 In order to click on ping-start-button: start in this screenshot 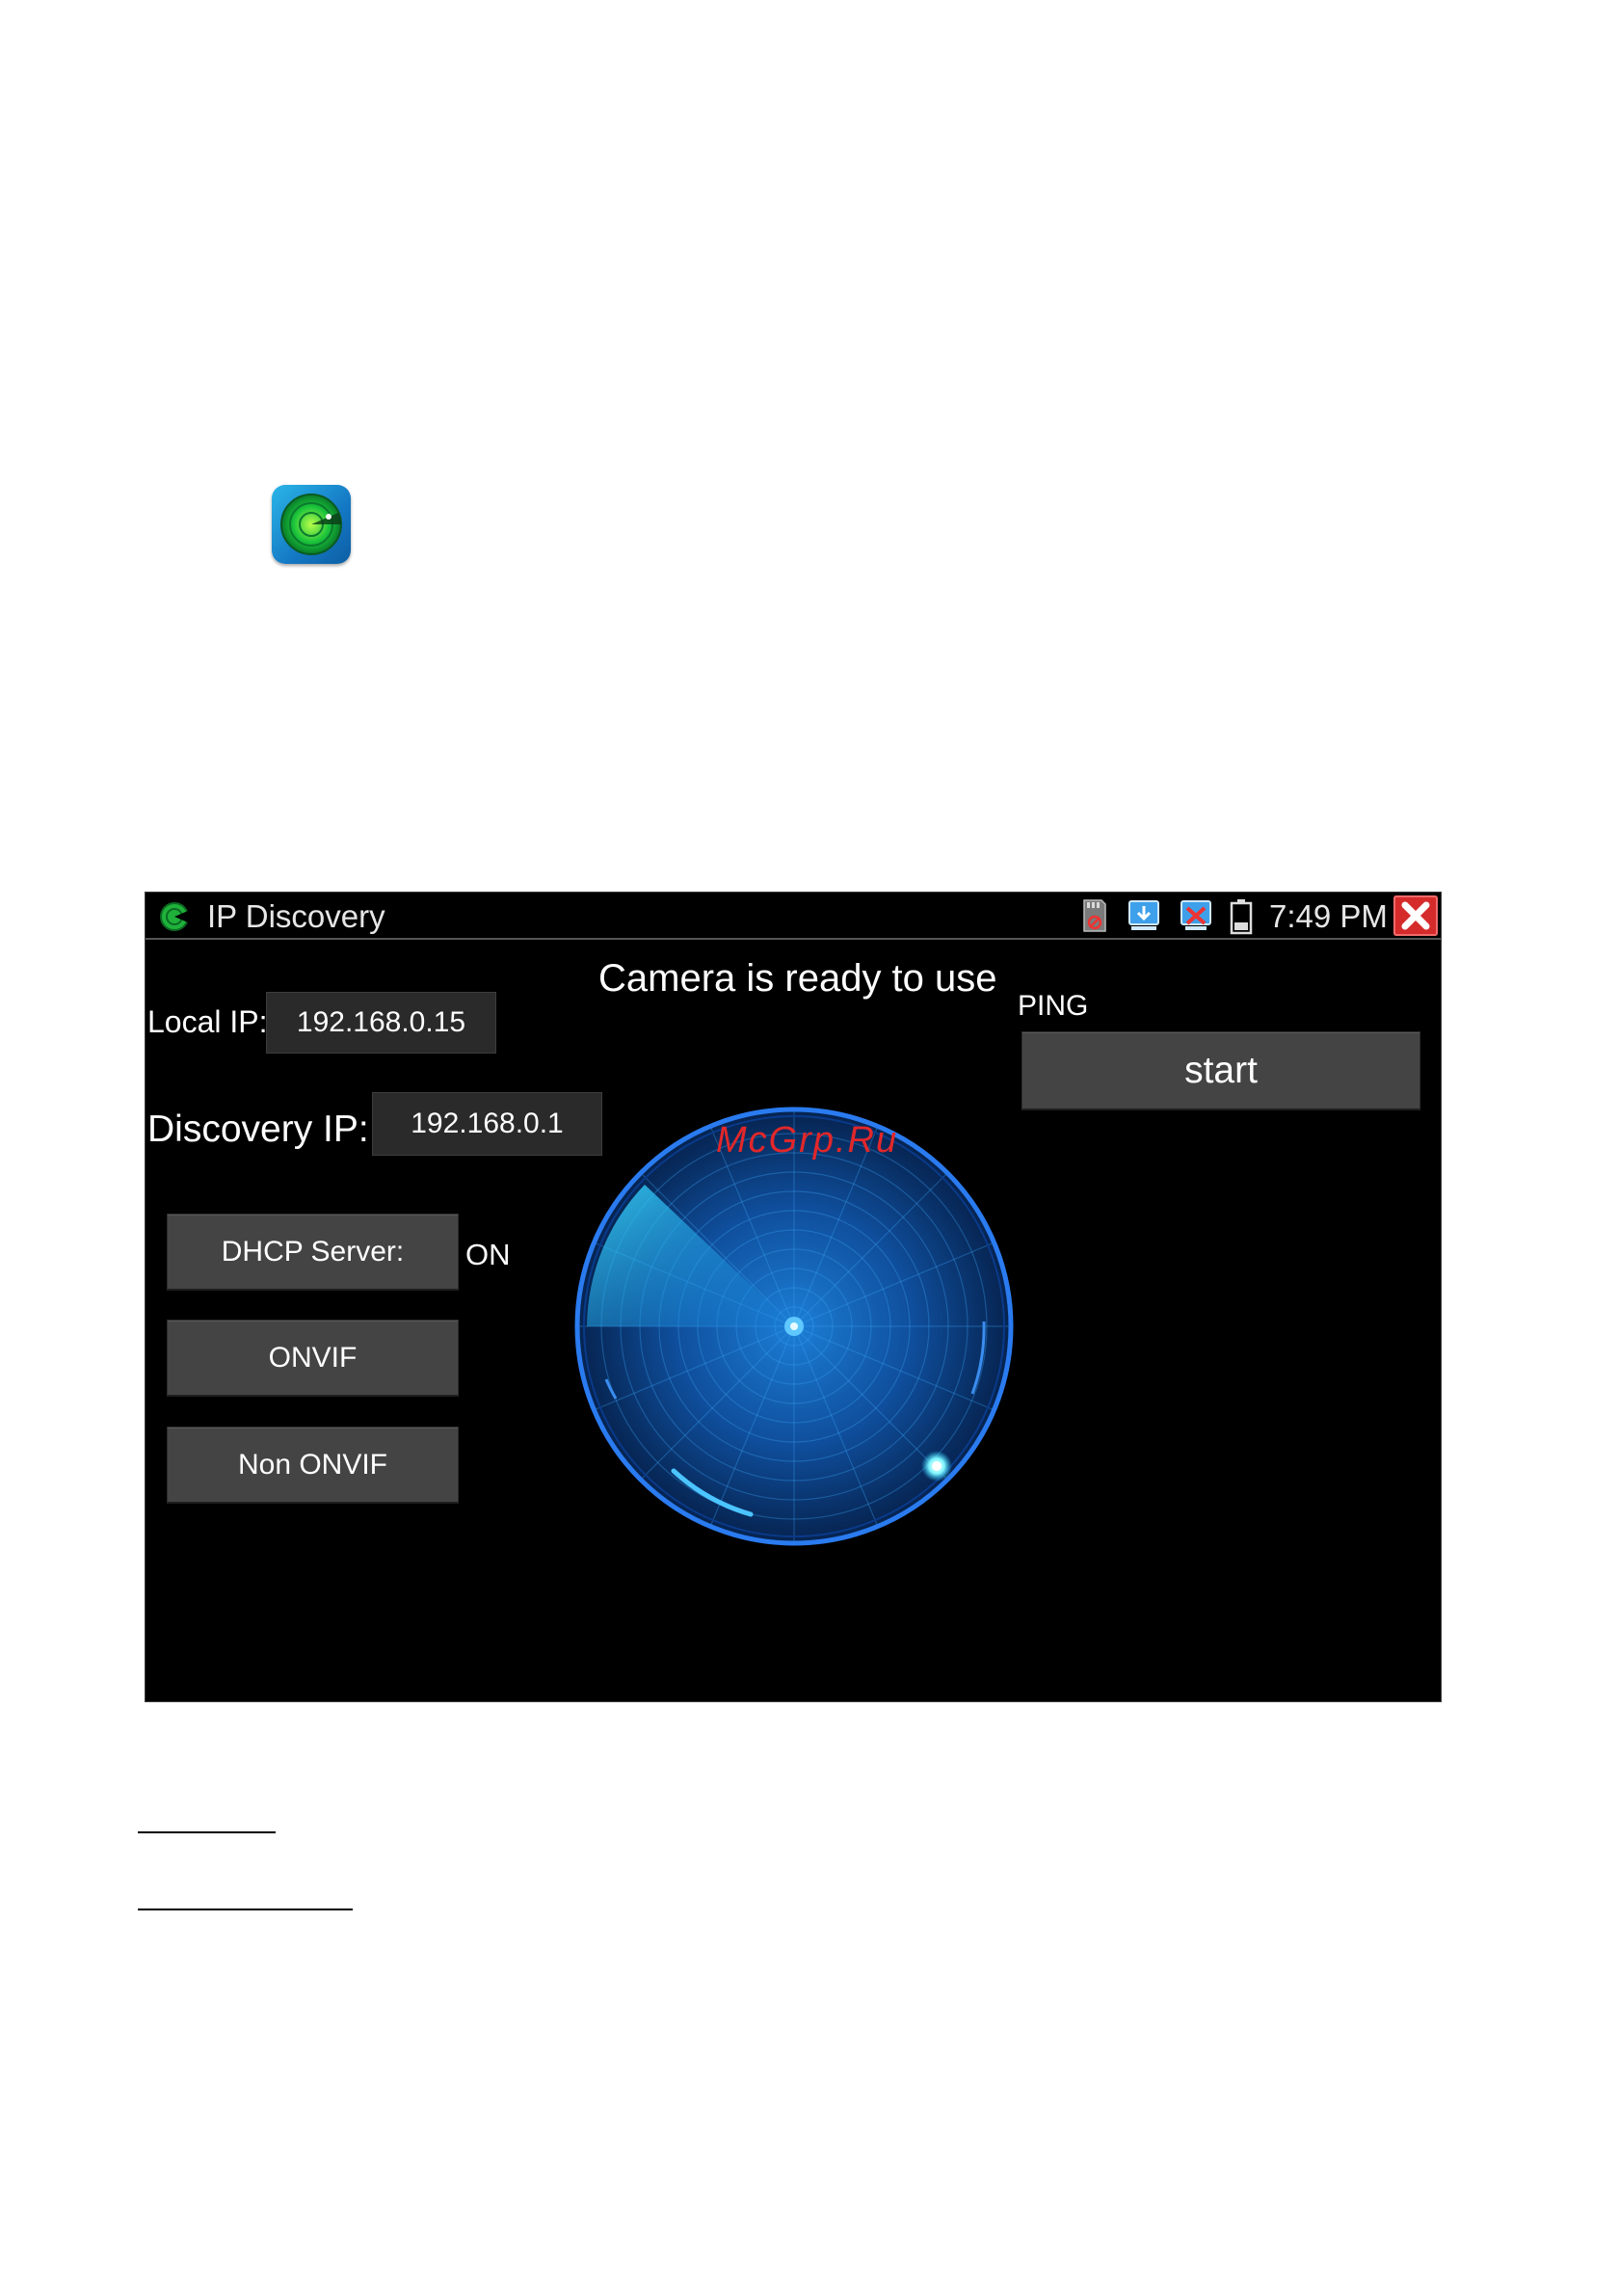, I will do `click(1220, 1070)`.